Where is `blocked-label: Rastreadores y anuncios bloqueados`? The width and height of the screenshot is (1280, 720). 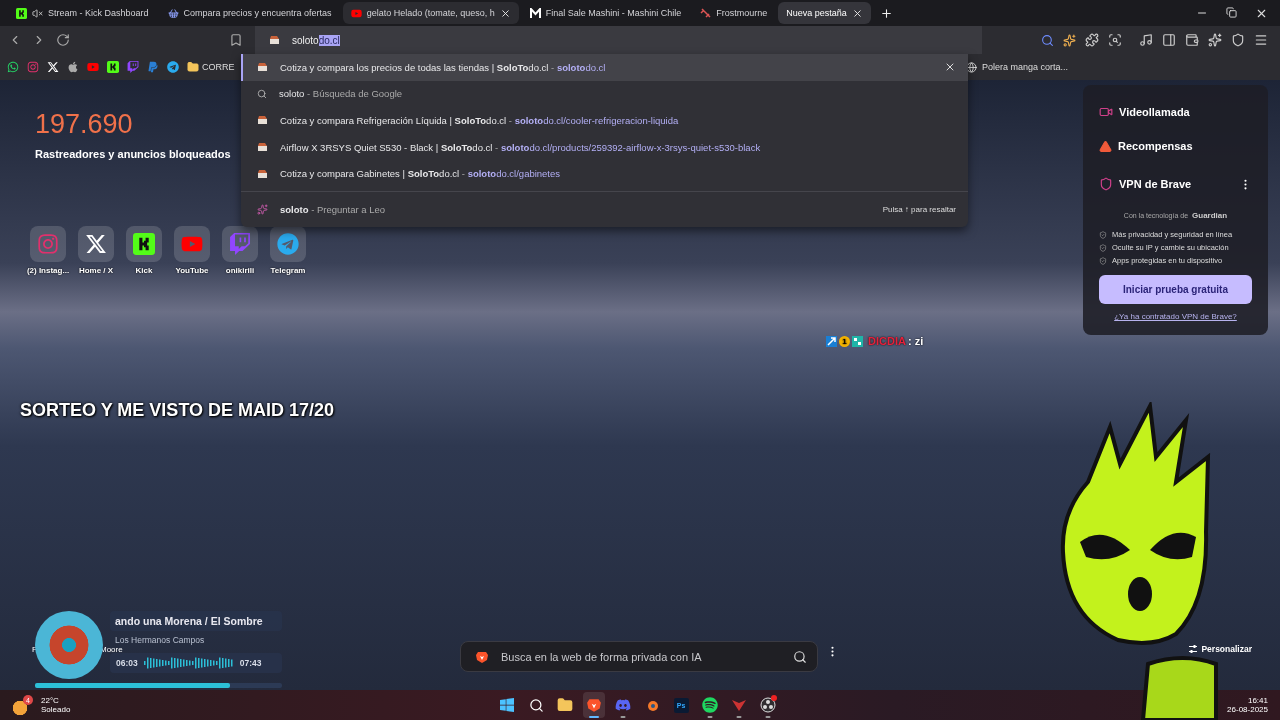
blocked-label: Rastreadores y anuncios bloqueados is located at coordinates (133, 154).